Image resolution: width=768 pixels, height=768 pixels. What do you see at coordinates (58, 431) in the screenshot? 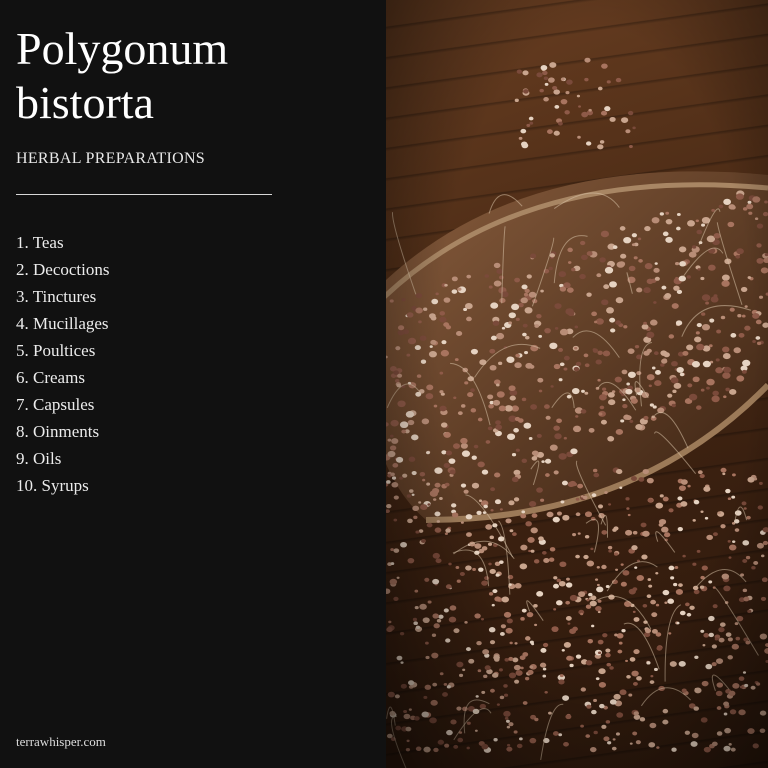
I see `list-item: 8. Oinments` at bounding box center [58, 431].